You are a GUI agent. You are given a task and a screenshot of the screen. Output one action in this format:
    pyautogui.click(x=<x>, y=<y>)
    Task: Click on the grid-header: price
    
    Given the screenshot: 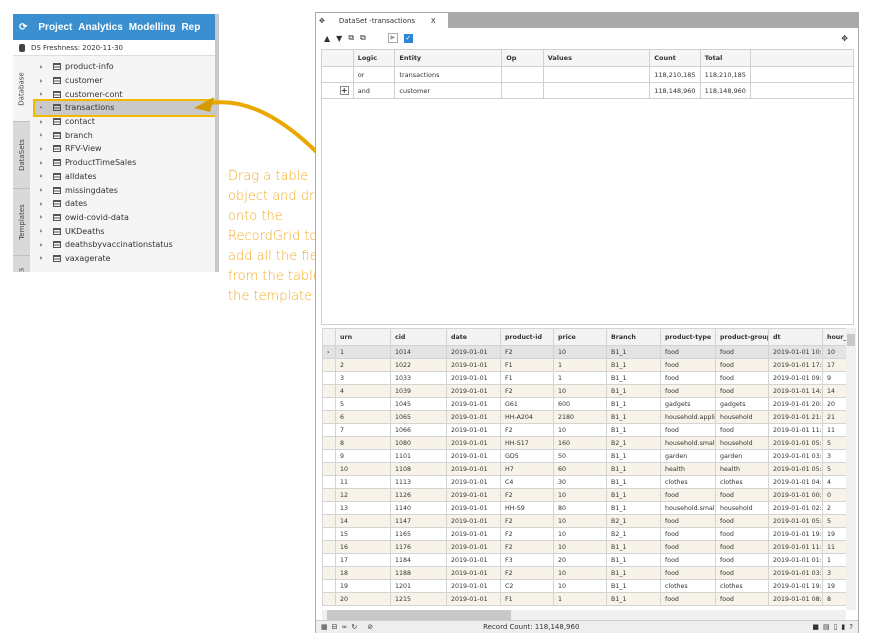 What is the action you would take?
    pyautogui.click(x=580, y=337)
    